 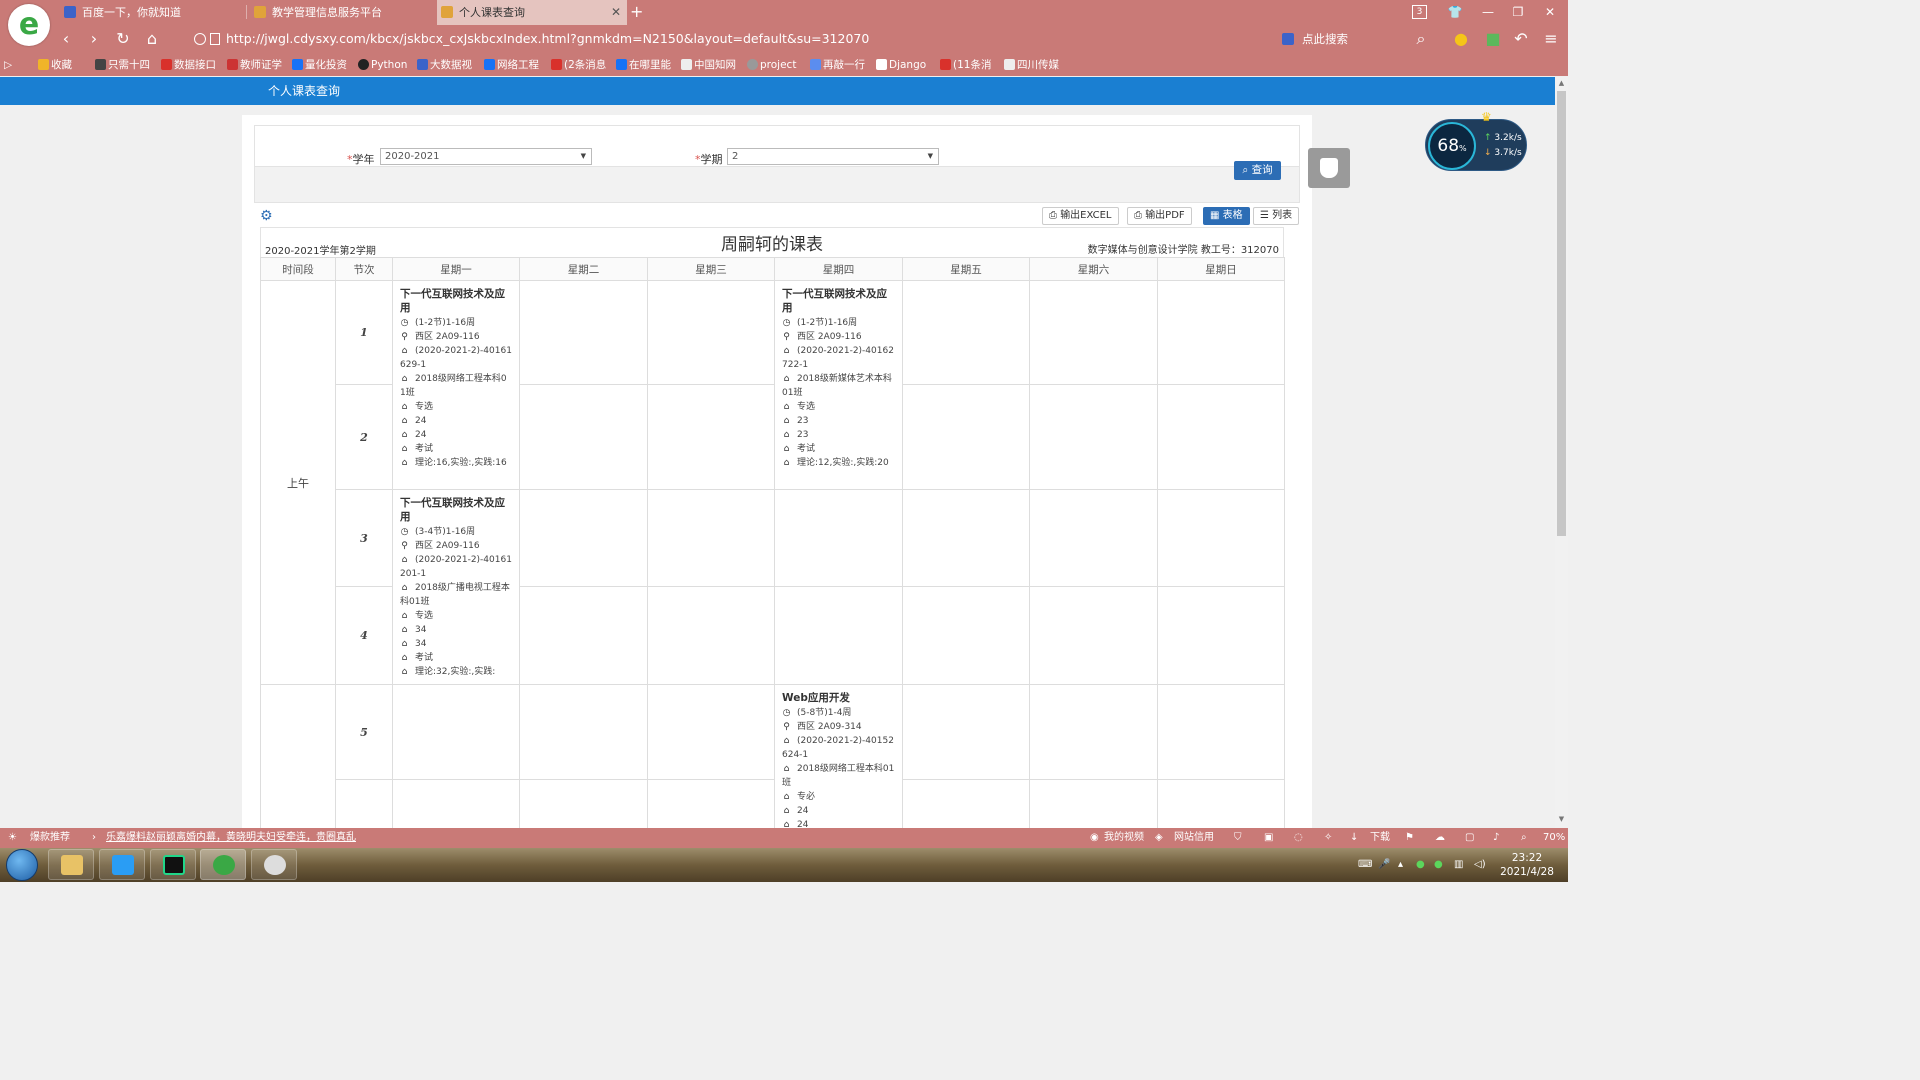 What do you see at coordinates (456, 337) in the screenshot?
I see `course-room: ⚲ 西区 2A09-116` at bounding box center [456, 337].